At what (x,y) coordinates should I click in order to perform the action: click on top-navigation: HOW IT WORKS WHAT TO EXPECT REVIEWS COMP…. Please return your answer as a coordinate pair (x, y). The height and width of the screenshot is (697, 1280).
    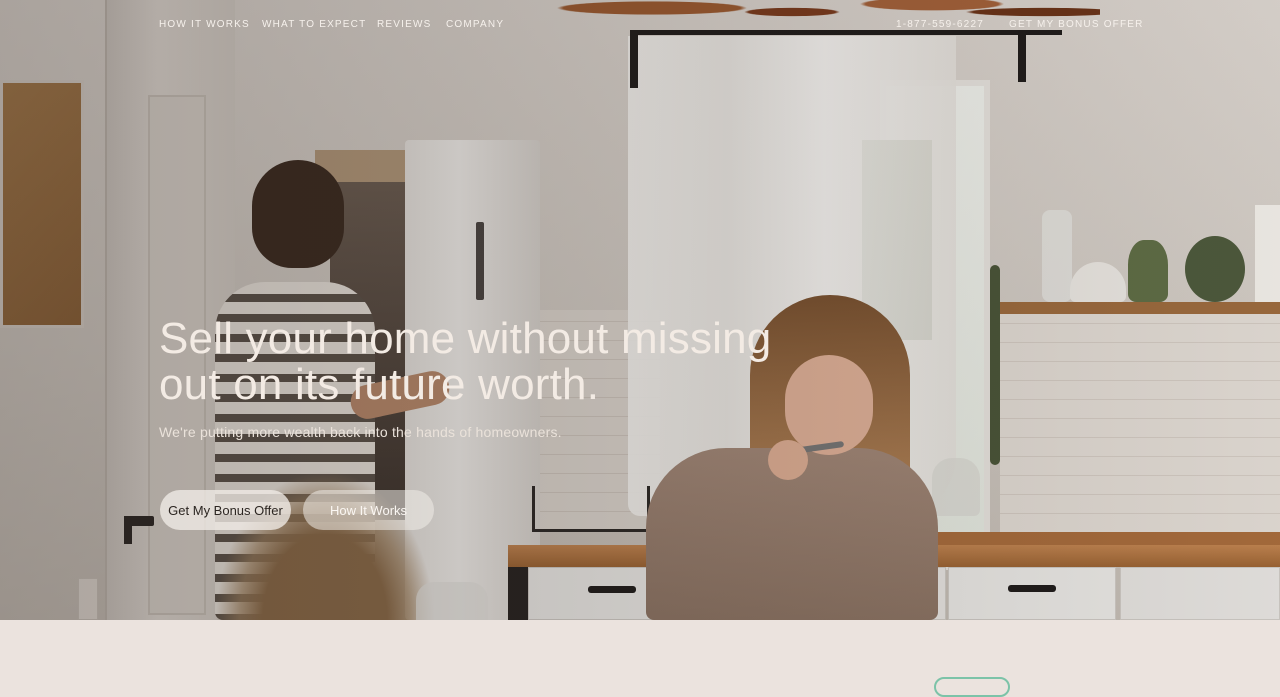
    Looking at the image, I should click on (640, 26).